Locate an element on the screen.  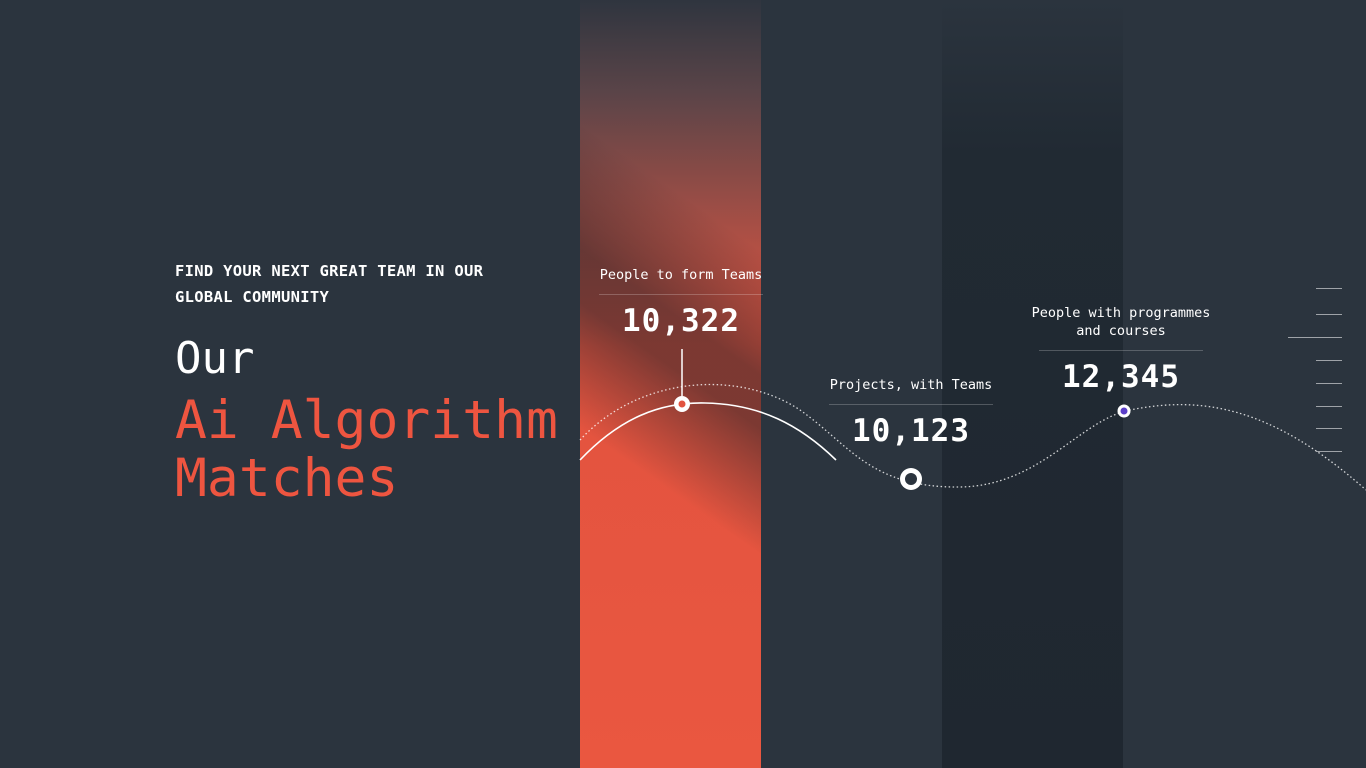
stat-value: 12,345 is located at coordinates (1121, 377).